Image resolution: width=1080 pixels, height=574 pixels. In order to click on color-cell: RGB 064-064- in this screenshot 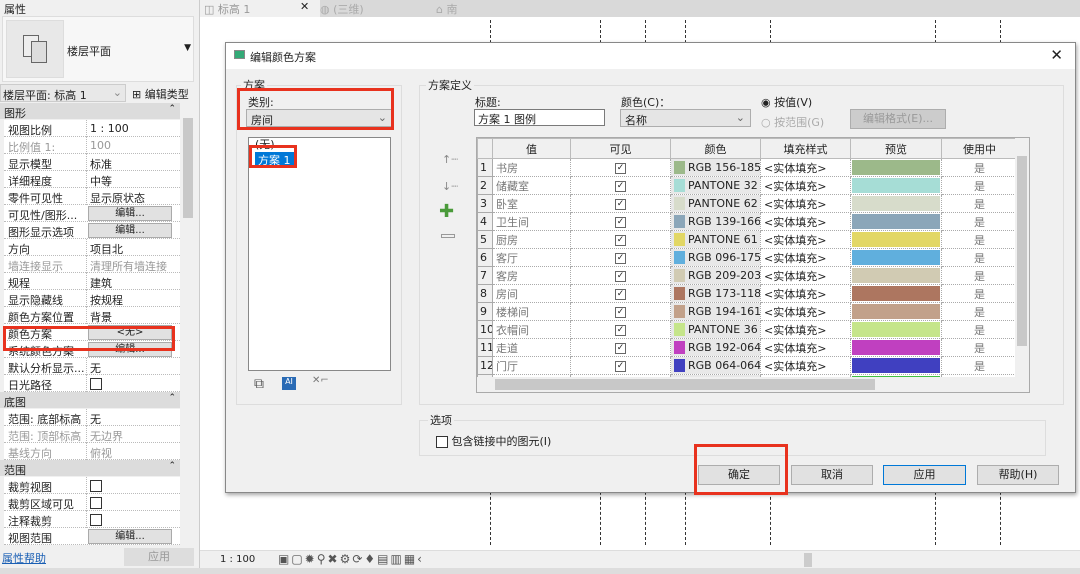, I will do `click(715, 365)`.